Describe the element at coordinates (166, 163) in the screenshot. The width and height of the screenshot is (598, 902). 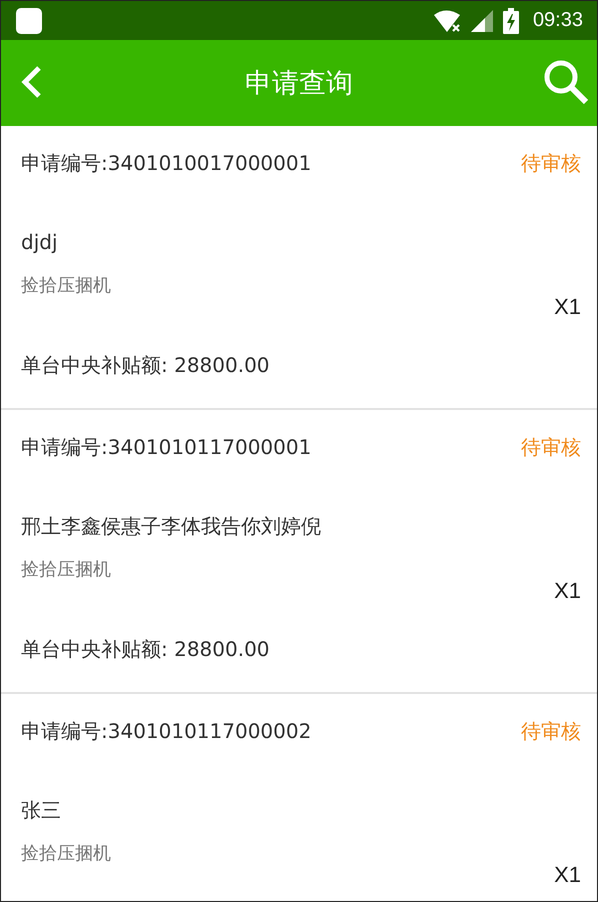
I see `application-number: 申请编号:3401010017000001` at that location.